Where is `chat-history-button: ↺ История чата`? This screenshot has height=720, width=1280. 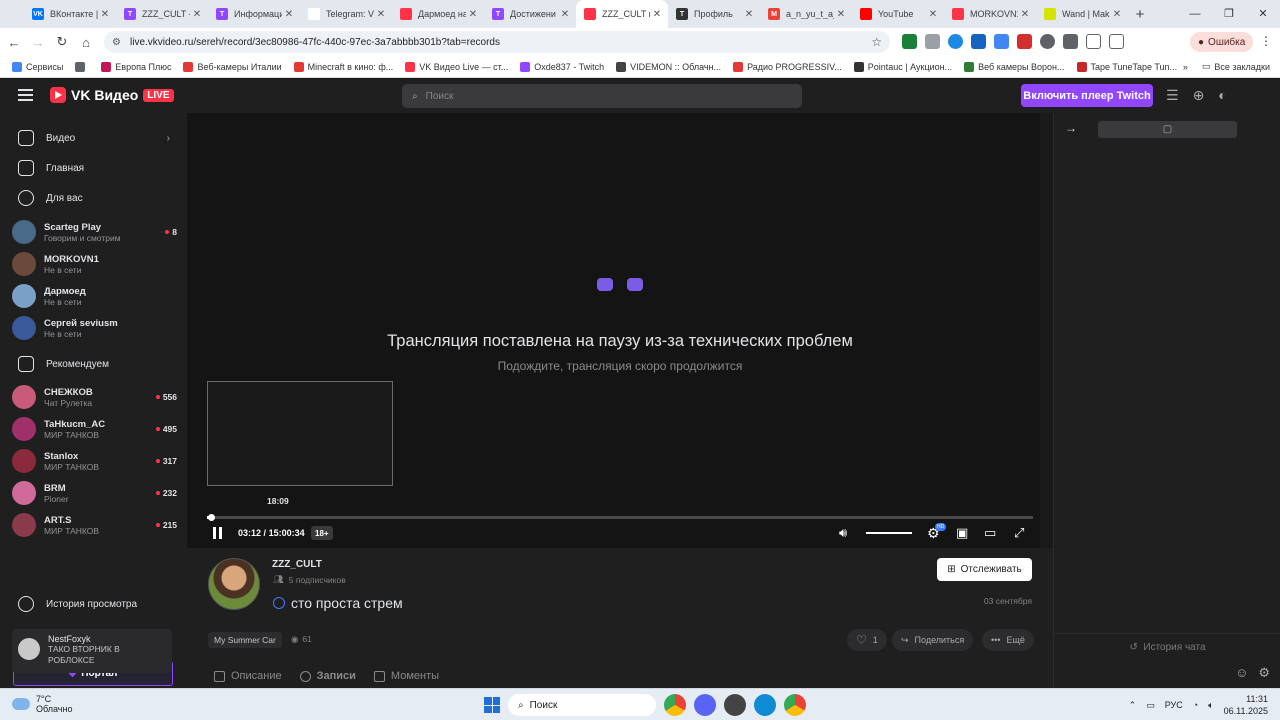 chat-history-button: ↺ История чата is located at coordinates (1167, 643).